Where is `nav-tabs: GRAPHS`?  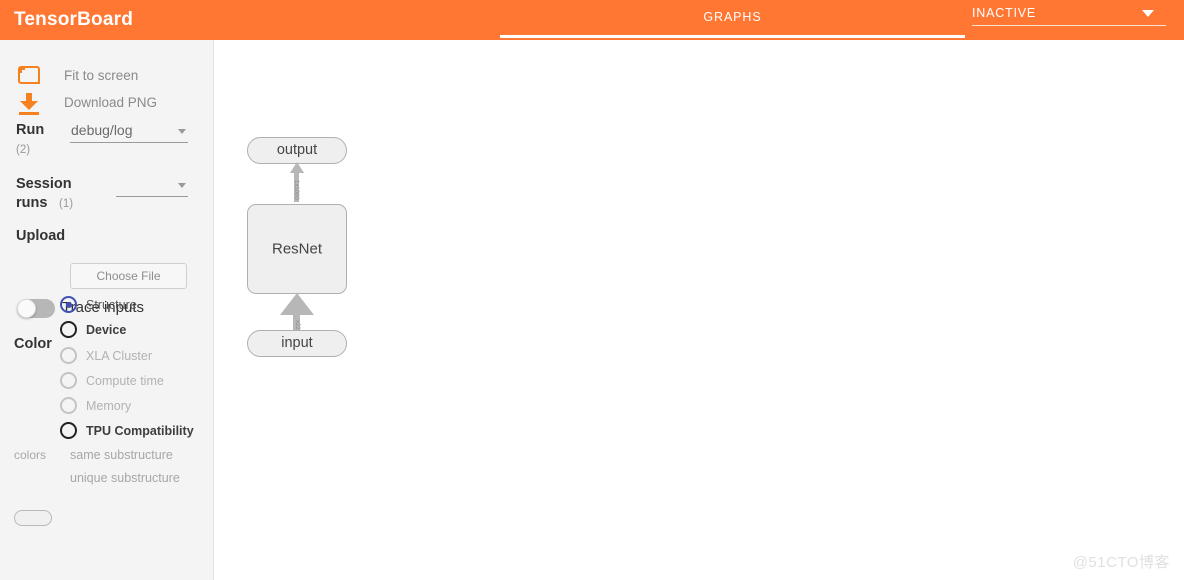 nav-tabs: GRAPHS is located at coordinates (732, 20).